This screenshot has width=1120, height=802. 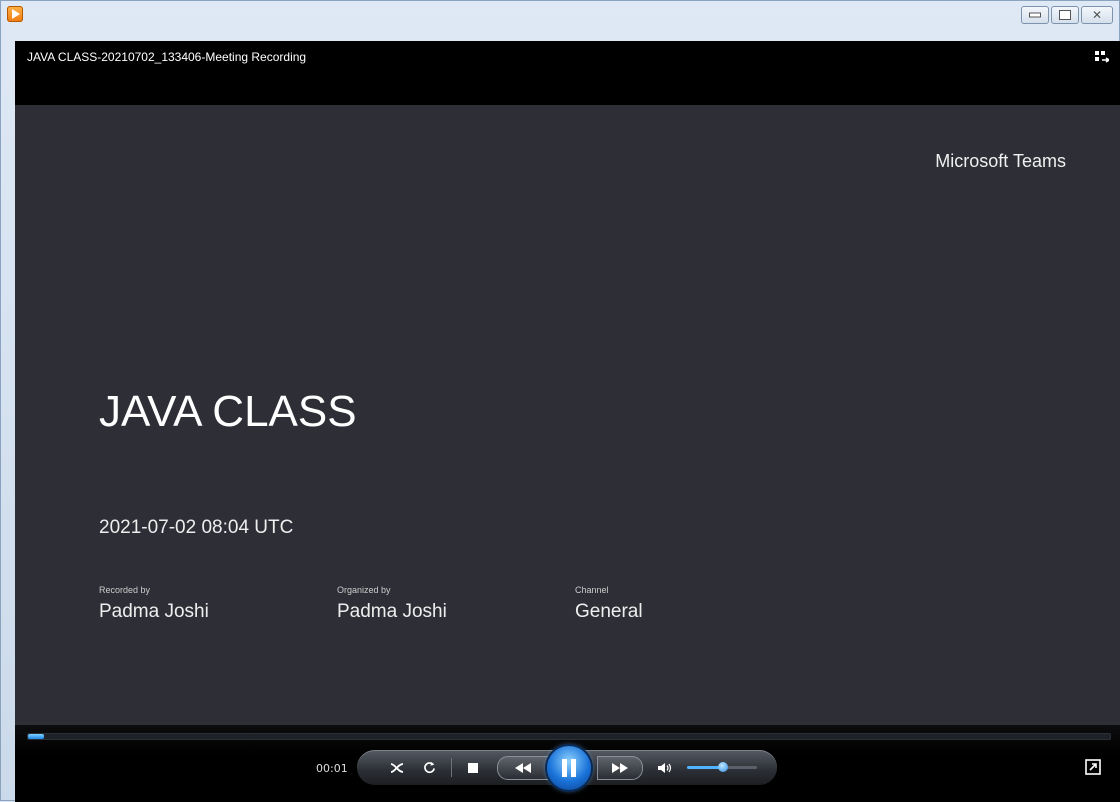 What do you see at coordinates (1102, 58) in the screenshot?
I see `switch-view-icon` at bounding box center [1102, 58].